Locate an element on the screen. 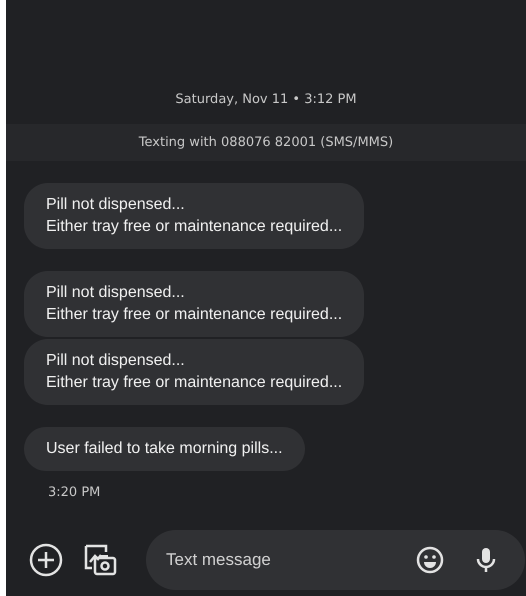 This screenshot has height=596, width=526. gallery-camera-icon is located at coordinates (100, 560).